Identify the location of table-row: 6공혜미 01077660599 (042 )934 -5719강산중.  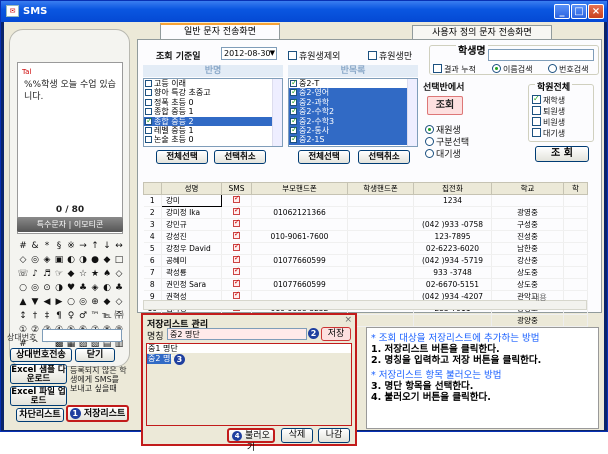
(365, 260).